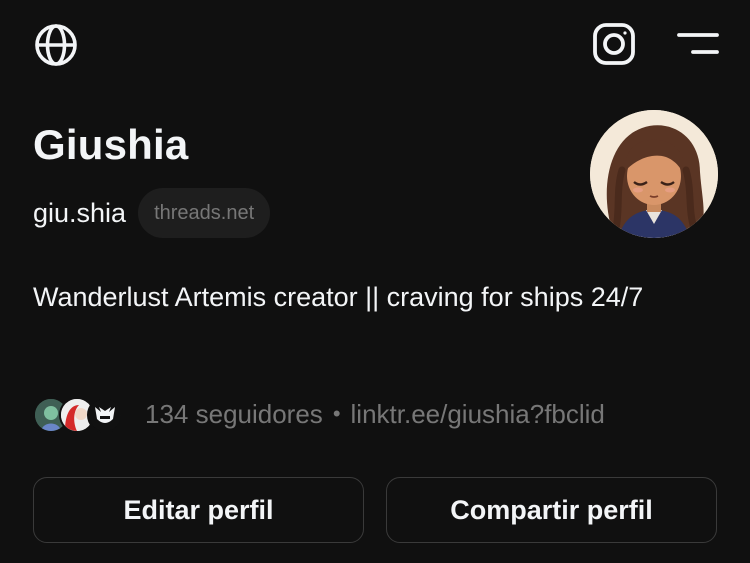  What do you see at coordinates (198, 510) in the screenshot?
I see `edit-profile-button: Editar perfil` at bounding box center [198, 510].